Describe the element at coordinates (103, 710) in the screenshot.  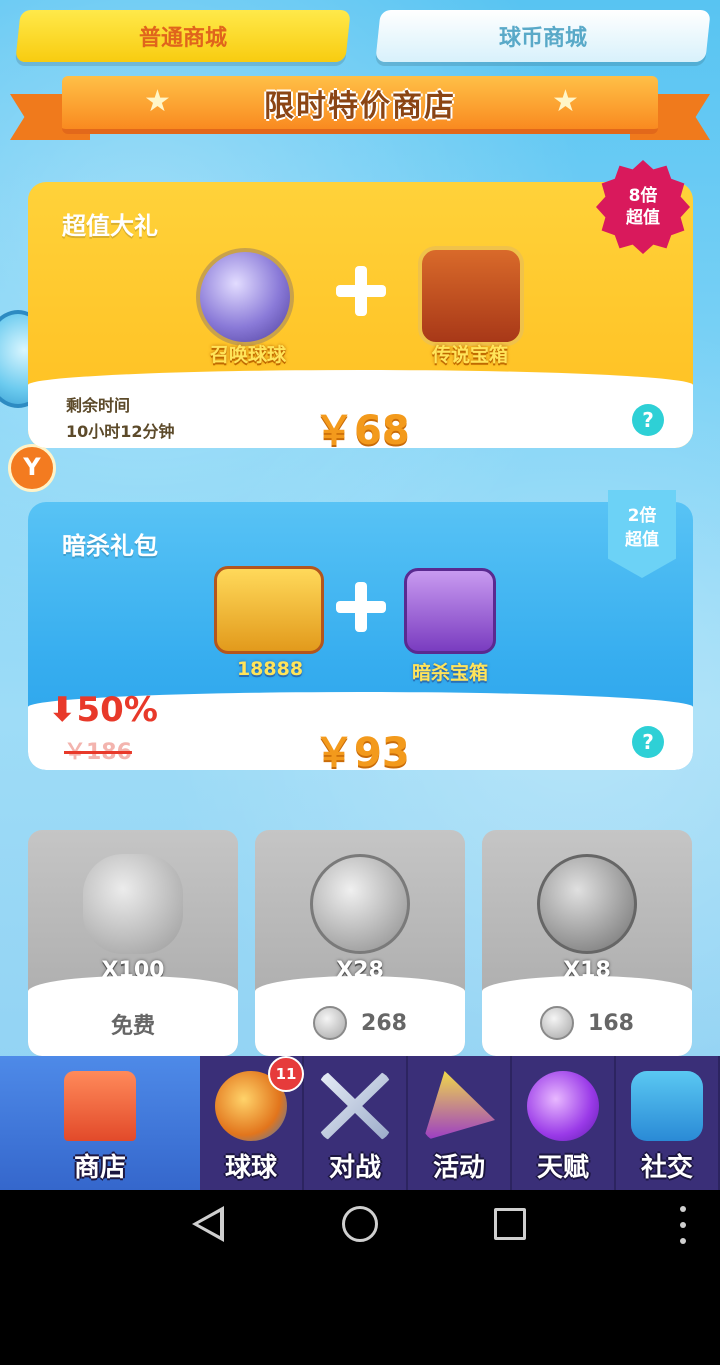
I see `discount-label: ⬇50%` at that location.